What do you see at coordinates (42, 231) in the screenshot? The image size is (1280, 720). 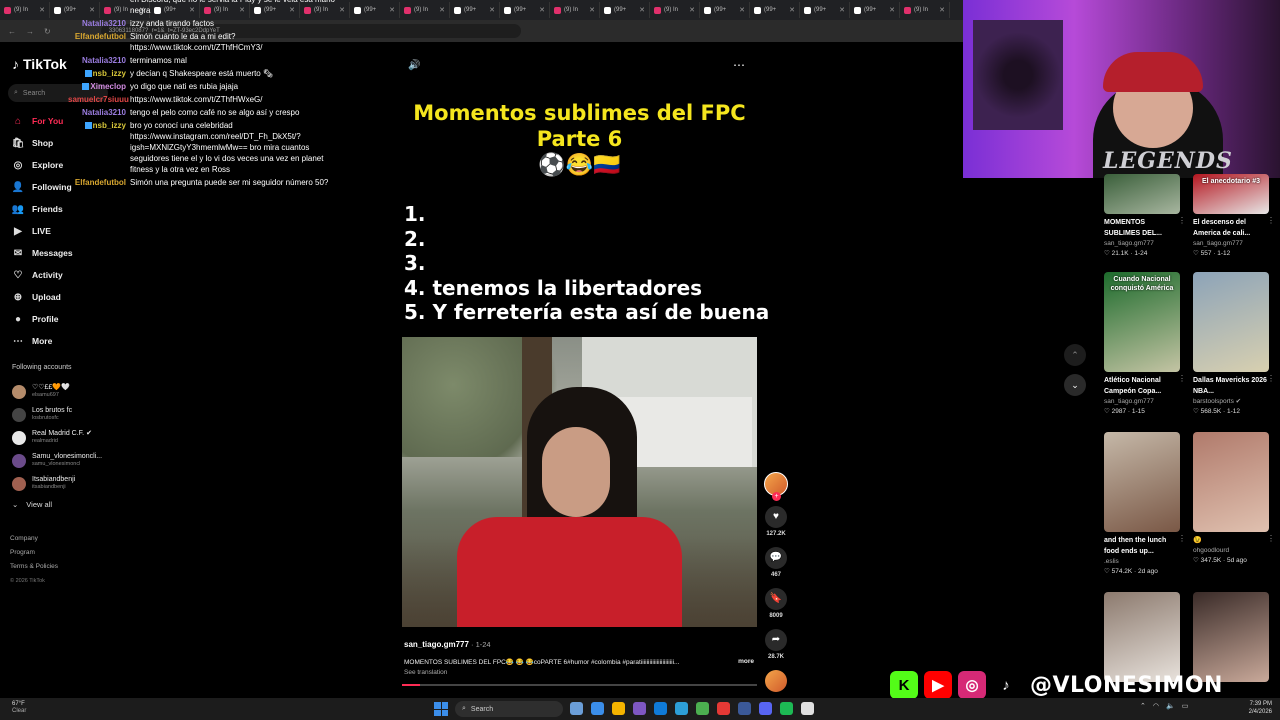 I see `sidebar-item-live: ▶ LIVE` at bounding box center [42, 231].